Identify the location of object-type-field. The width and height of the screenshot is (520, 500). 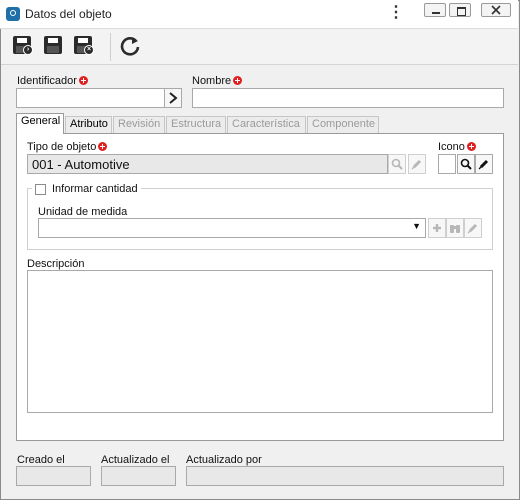
(207, 164).